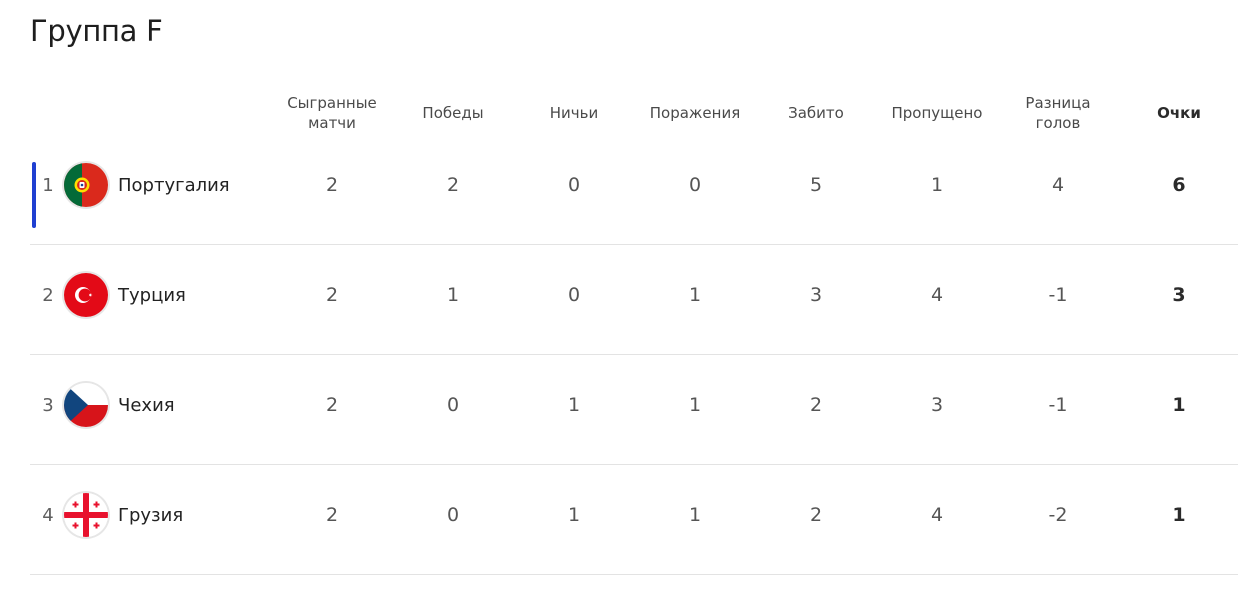  I want to click on header-wins: Победы, so click(453, 113).